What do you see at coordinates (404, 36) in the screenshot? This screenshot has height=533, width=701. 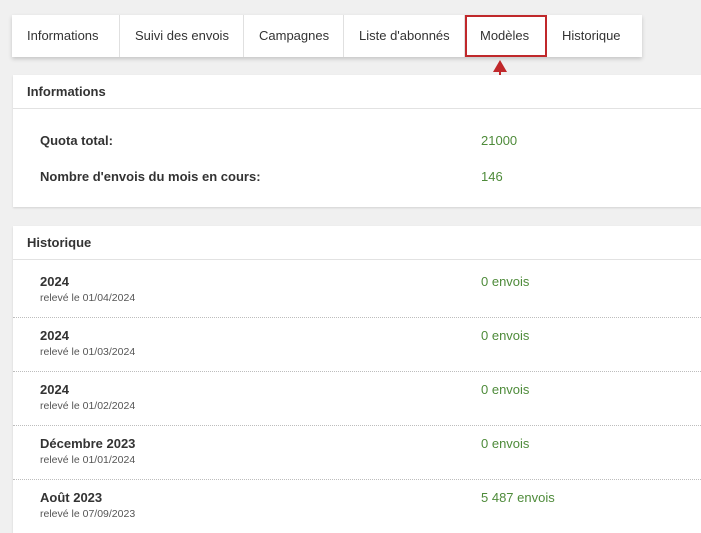 I see `tab-liste-abonnes: Liste d'abonnés` at bounding box center [404, 36].